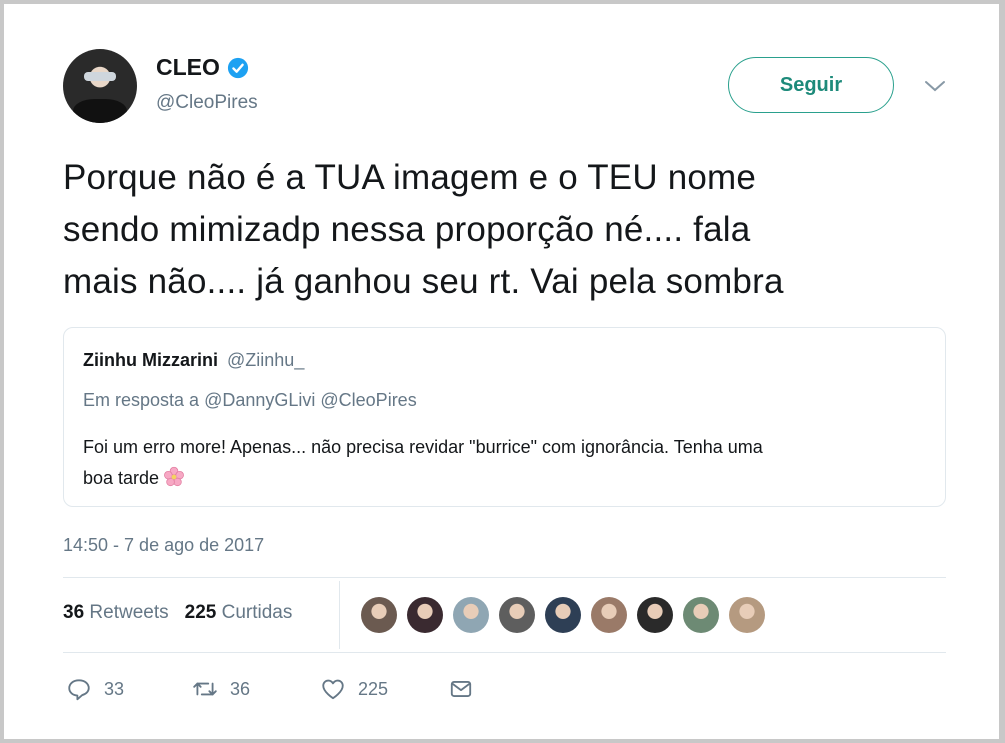 The height and width of the screenshot is (743, 1005). What do you see at coordinates (100, 111) in the screenshot?
I see `avatar-body` at bounding box center [100, 111].